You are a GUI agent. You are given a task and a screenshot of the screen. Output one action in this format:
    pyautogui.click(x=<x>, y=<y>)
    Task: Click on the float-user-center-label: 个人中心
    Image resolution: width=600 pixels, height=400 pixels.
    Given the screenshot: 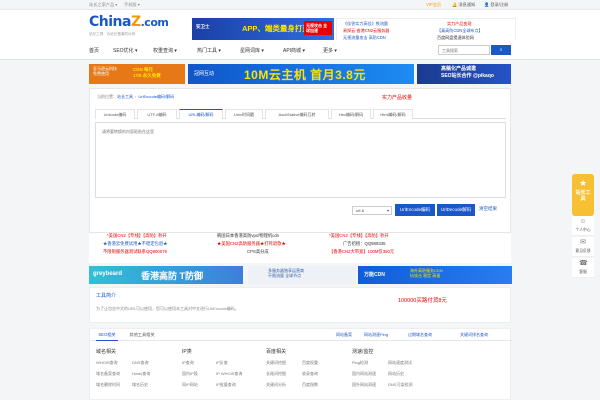 What is the action you would take?
    pyautogui.click(x=583, y=230)
    